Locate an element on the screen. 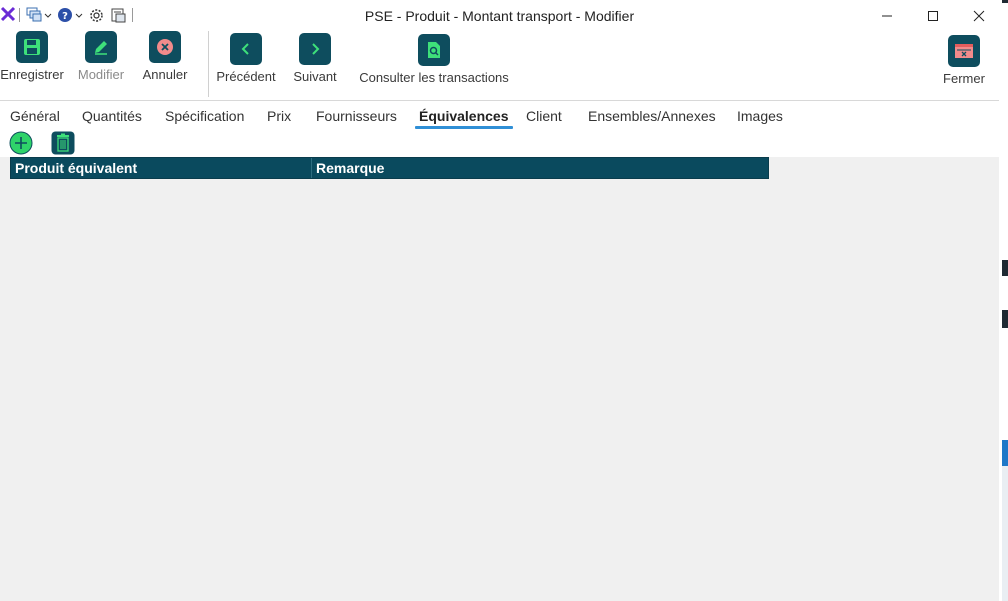 The height and width of the screenshot is (601, 1008). delete-row-button is located at coordinates (63, 143).